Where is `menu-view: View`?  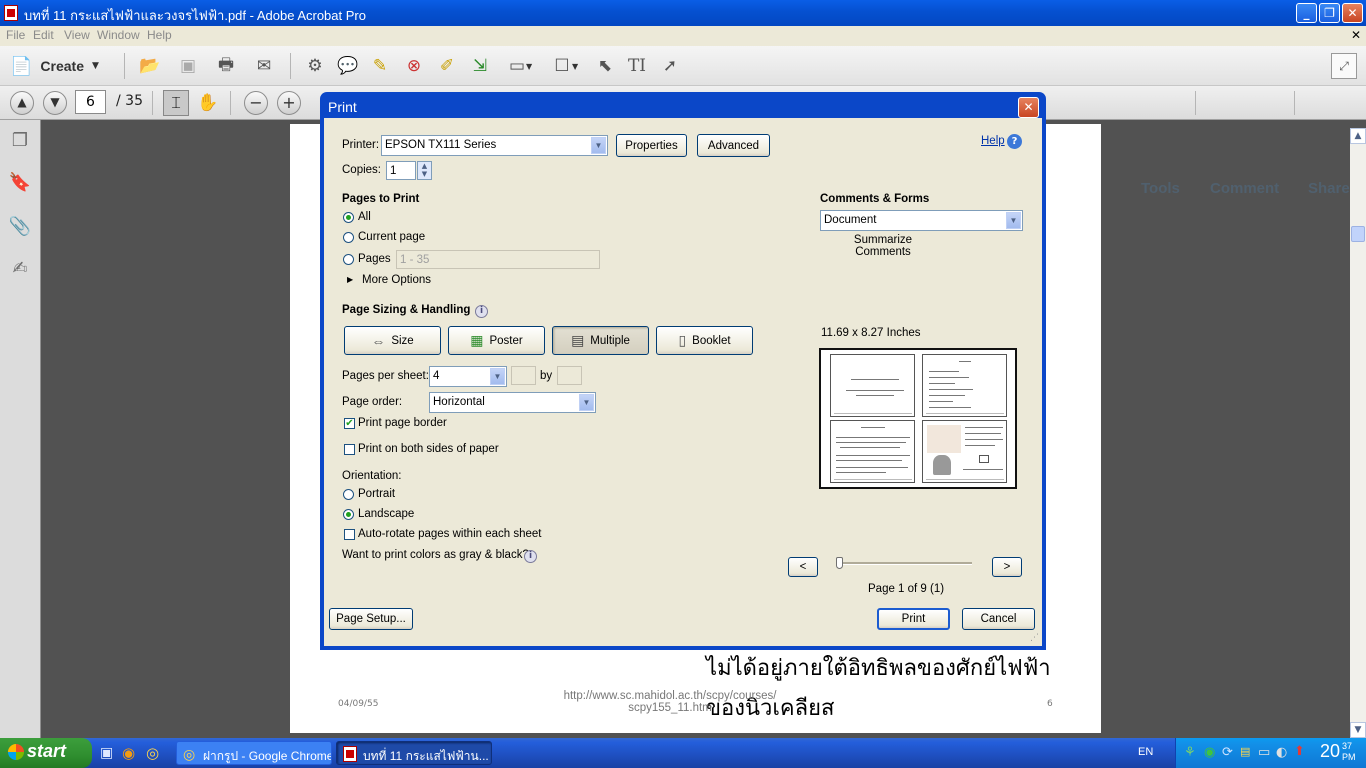 menu-view: View is located at coordinates (77, 35).